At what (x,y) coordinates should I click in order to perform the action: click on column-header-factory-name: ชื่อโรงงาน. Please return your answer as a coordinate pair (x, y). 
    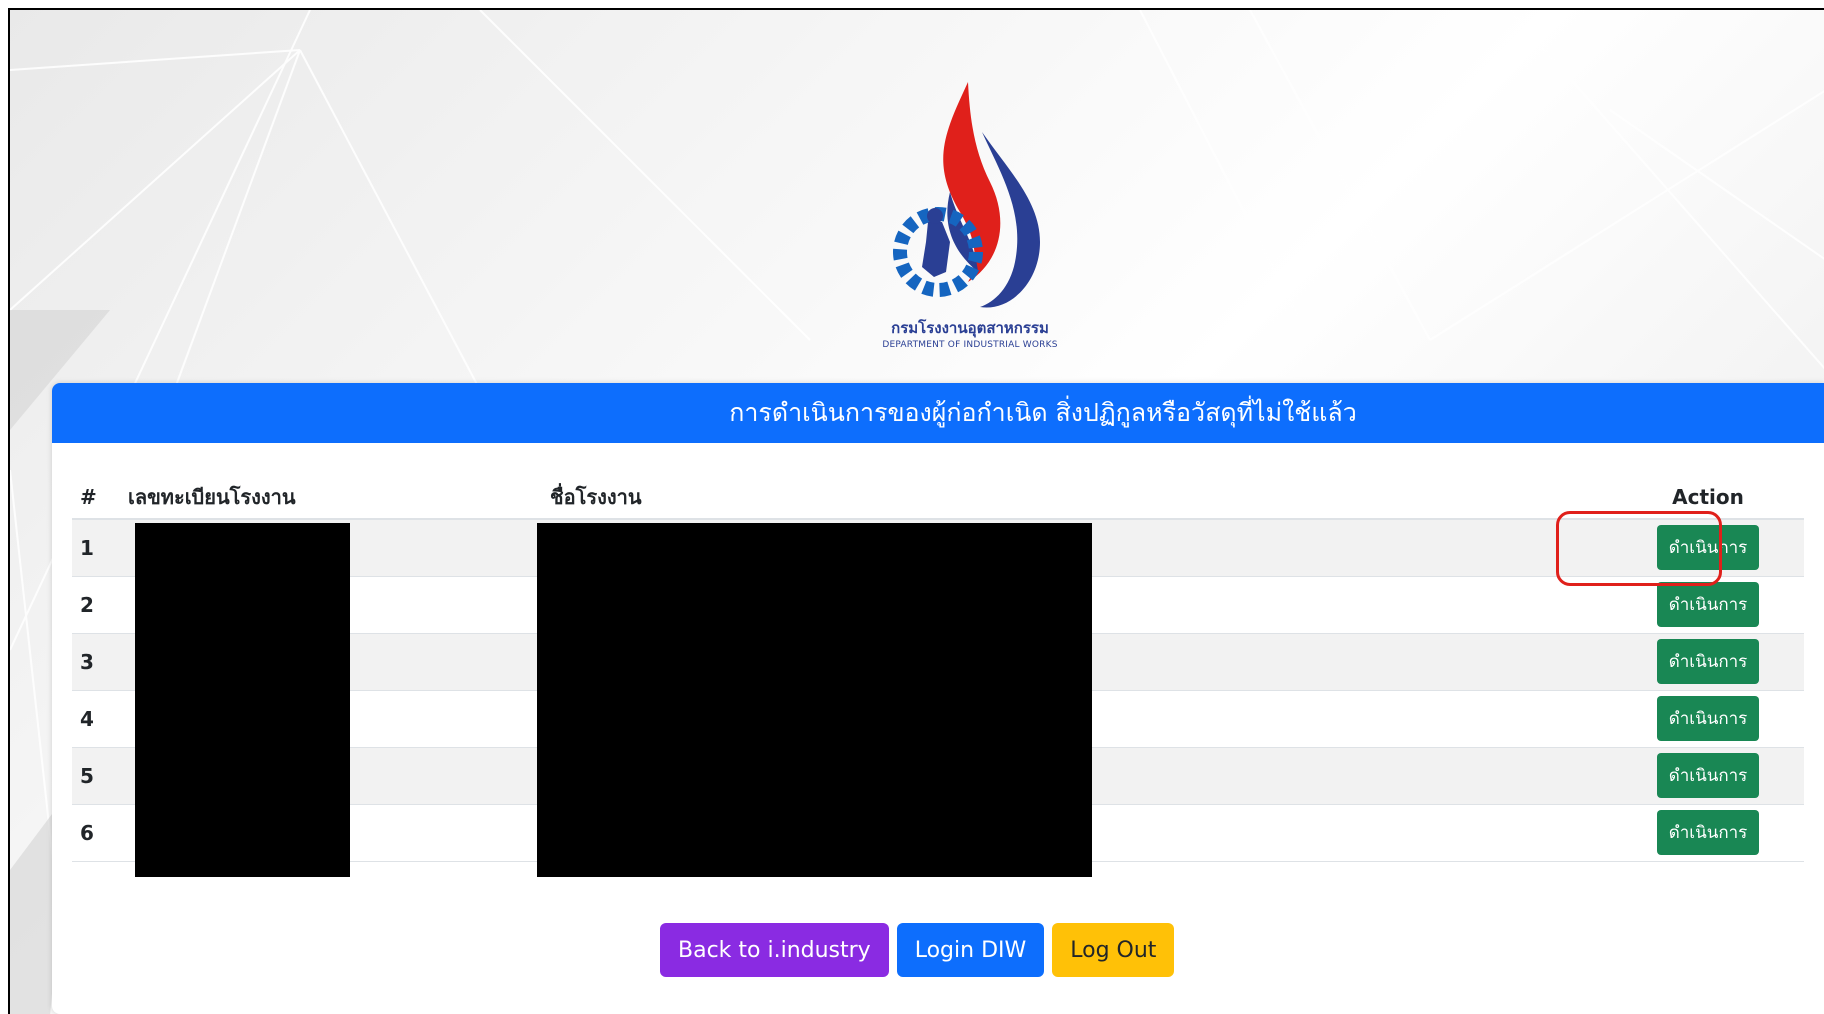
    Looking at the image, I should click on (1077, 497).